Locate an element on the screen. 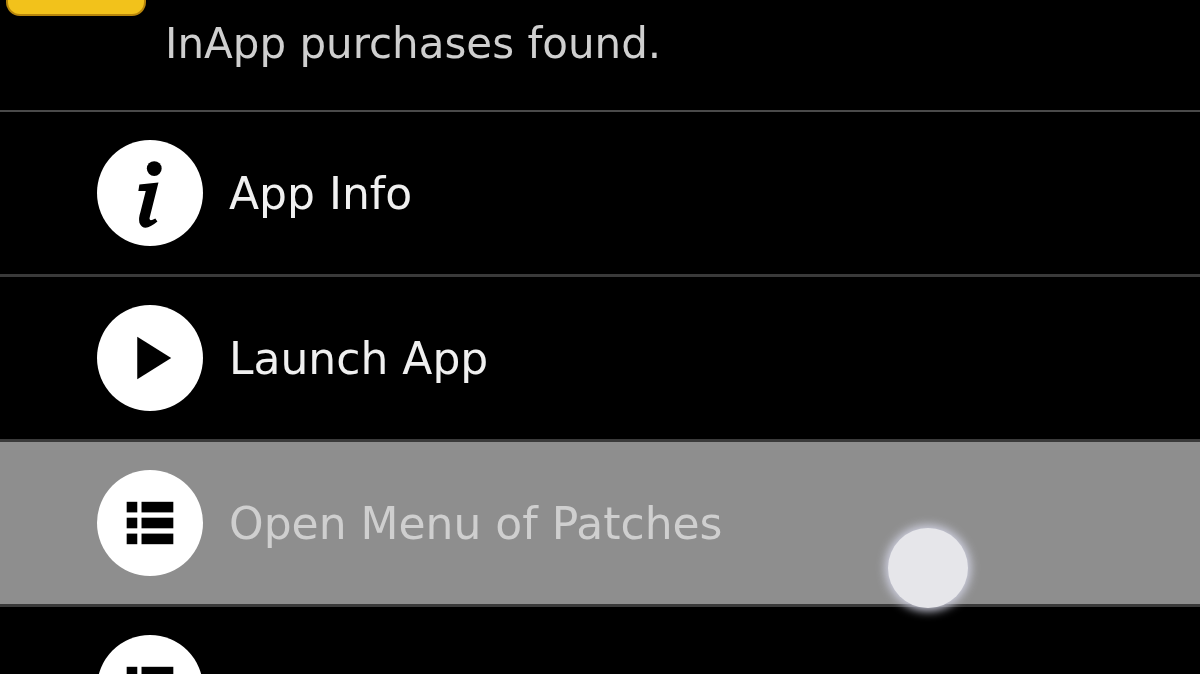 The image size is (1200, 674). list-icon is located at coordinates (150, 523).